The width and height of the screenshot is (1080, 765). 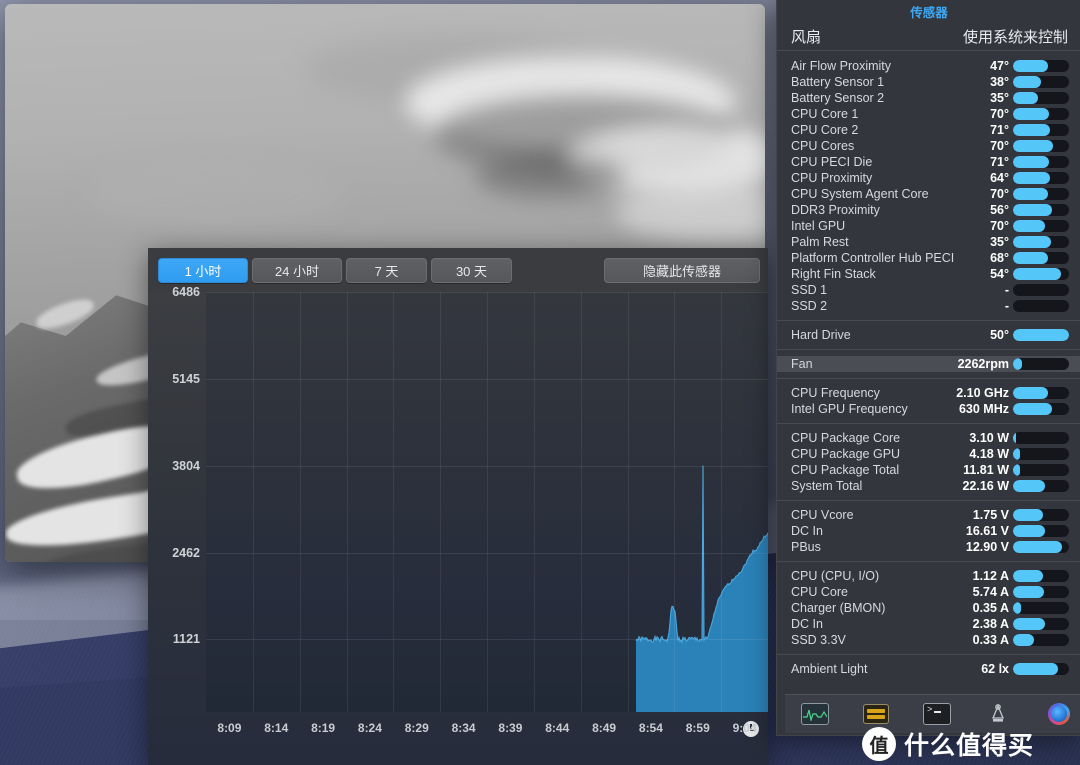 I want to click on sensor-row: DC In 16.61 V, so click(x=928, y=531).